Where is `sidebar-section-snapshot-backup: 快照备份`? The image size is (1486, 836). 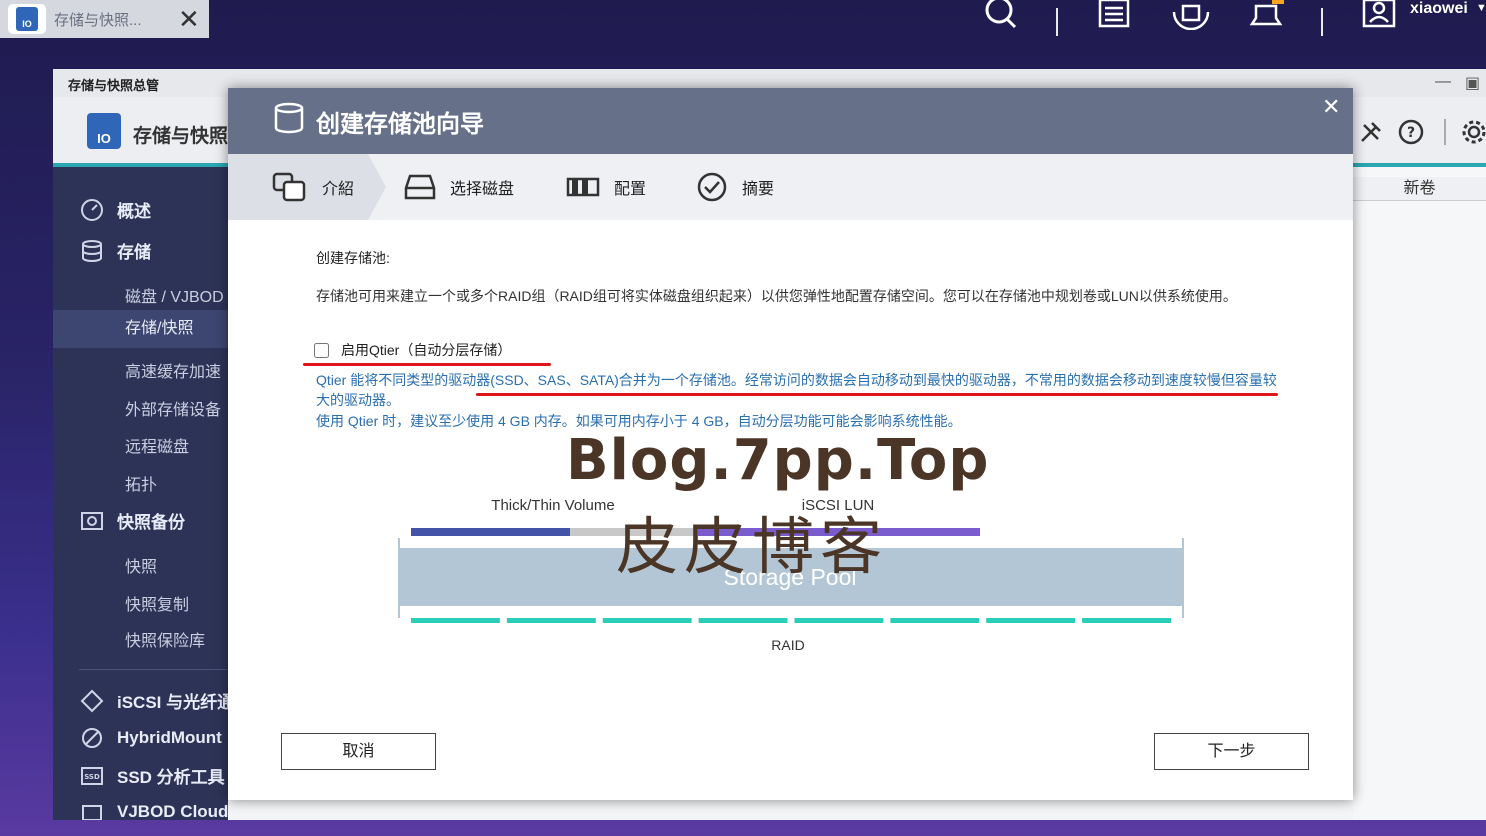 sidebar-section-snapshot-backup: 快照备份 is located at coordinates (132, 520).